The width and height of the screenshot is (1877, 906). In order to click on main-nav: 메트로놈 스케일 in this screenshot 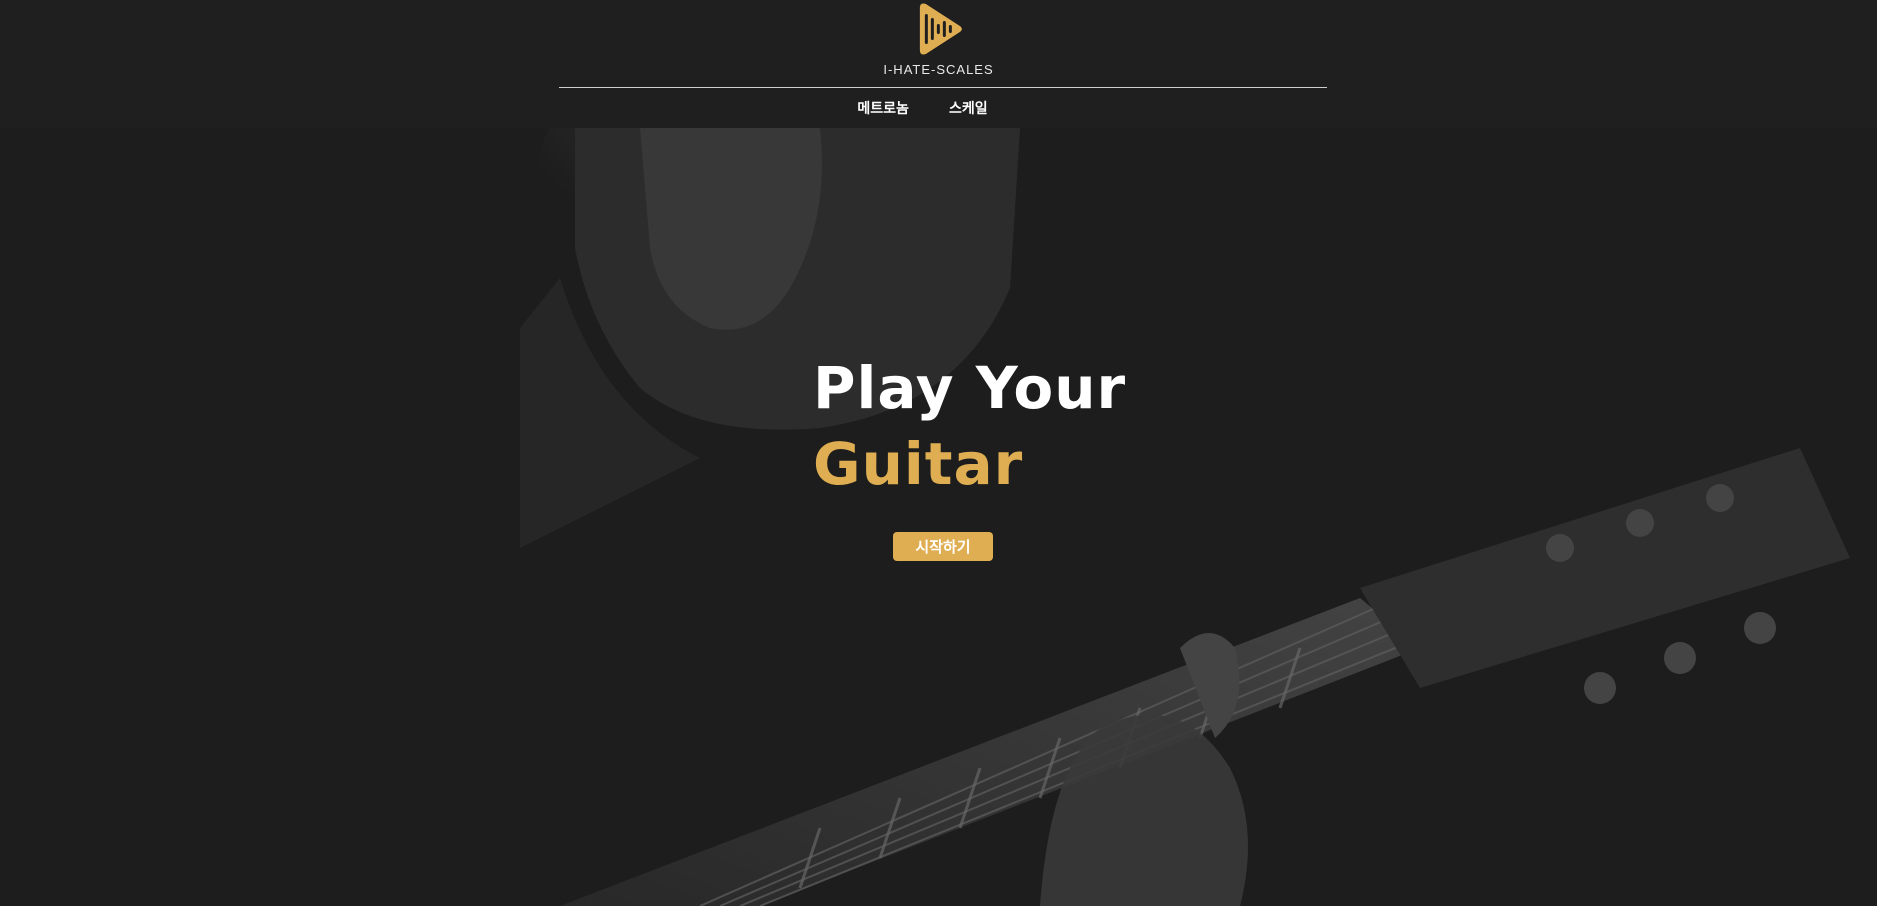, I will do `click(938, 108)`.